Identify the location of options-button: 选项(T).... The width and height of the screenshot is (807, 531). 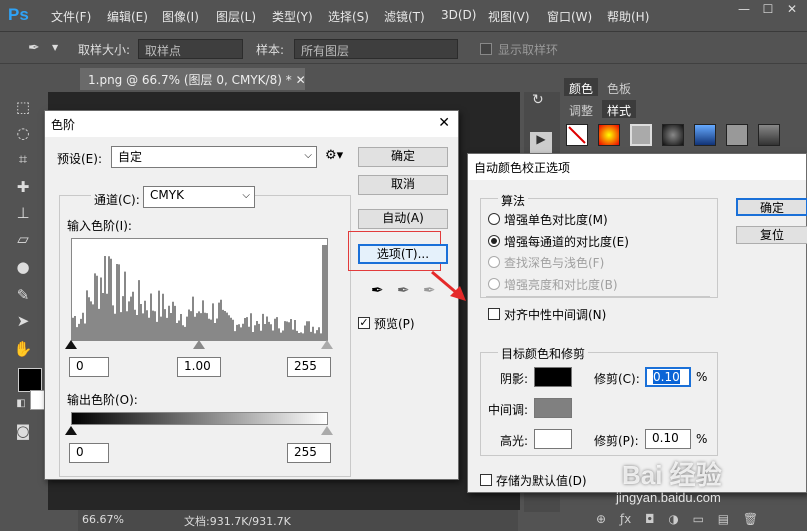
(403, 254).